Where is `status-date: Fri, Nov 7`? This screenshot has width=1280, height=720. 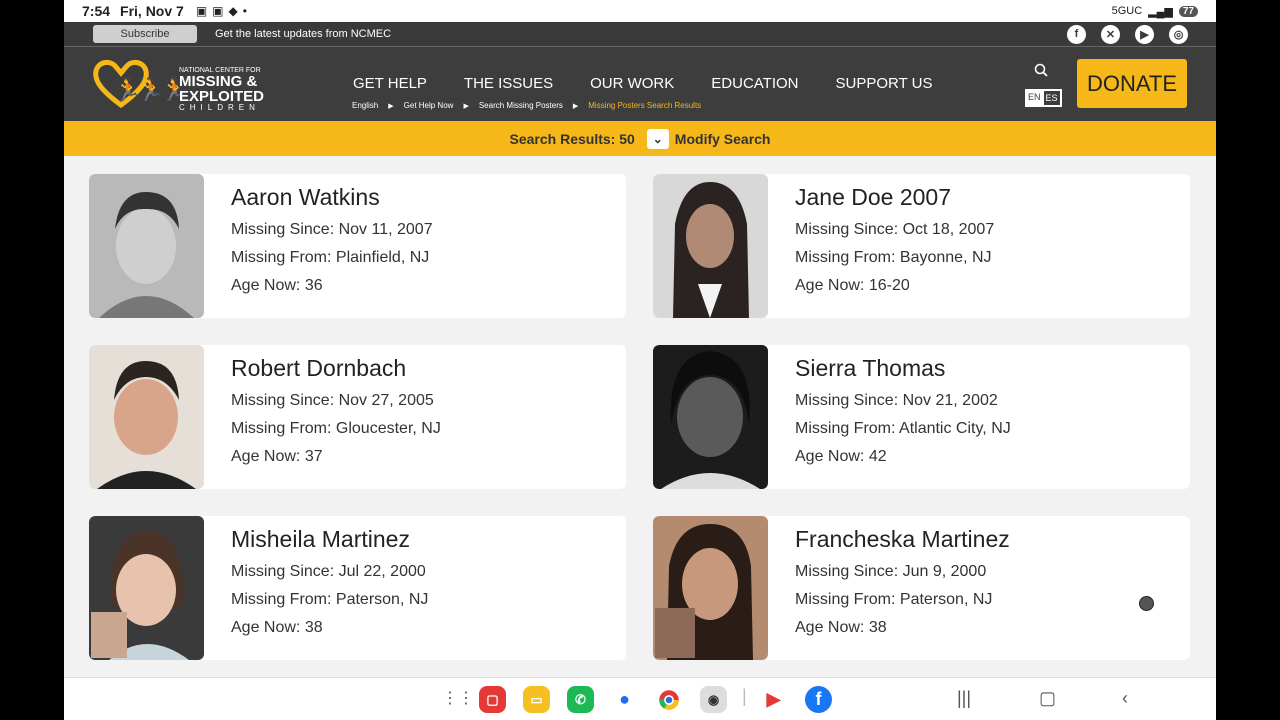
status-date: Fri, Nov 7 is located at coordinates (152, 11).